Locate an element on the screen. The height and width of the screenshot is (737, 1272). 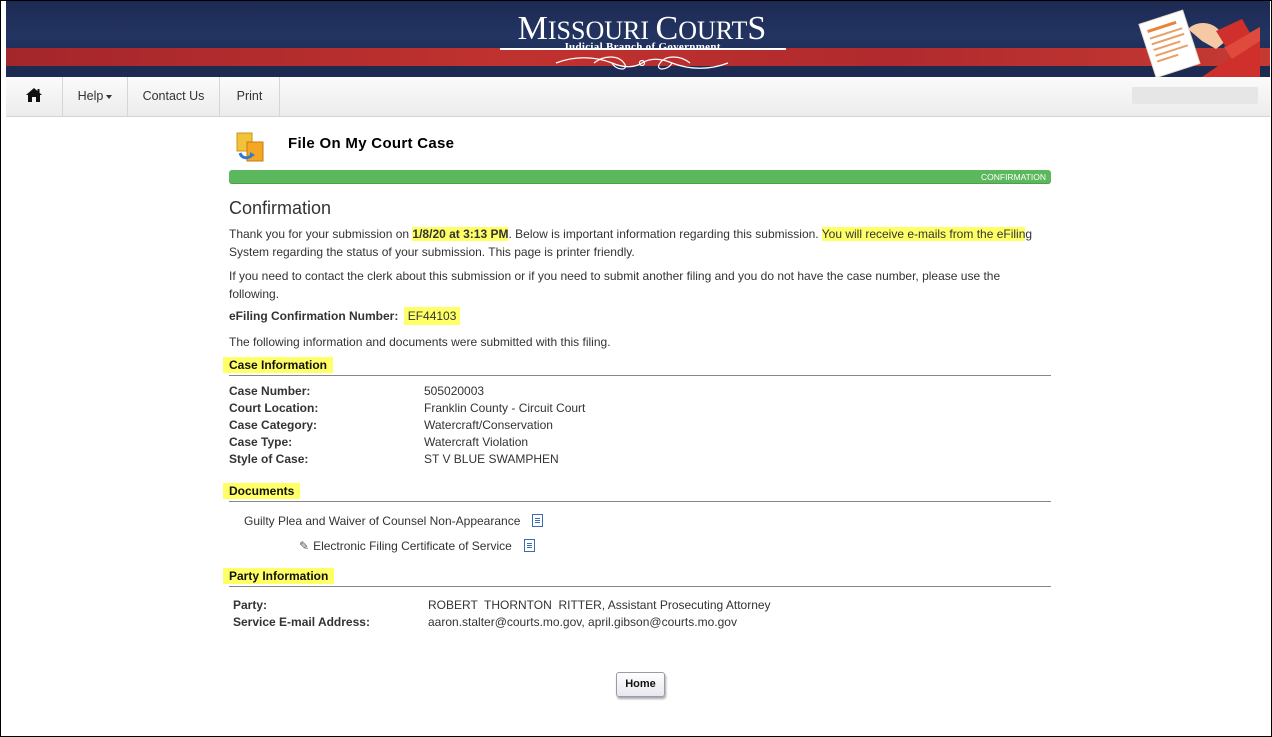
user-name-redacted is located at coordinates (1195, 95).